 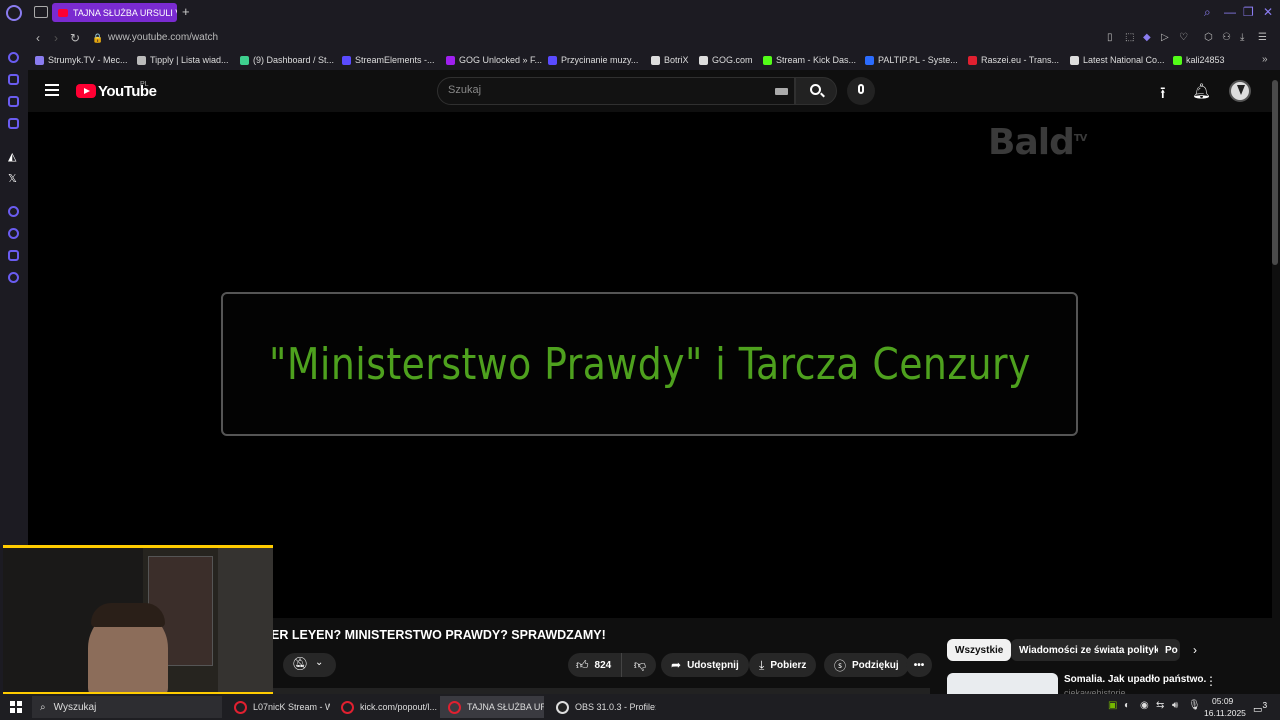 I want to click on recommended-menu-icon: ⋮, so click(x=1211, y=681).